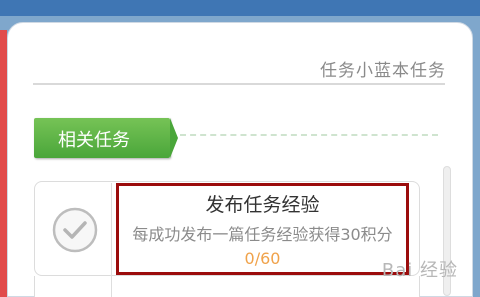  I want to click on section-dashed-divider, so click(309, 135).